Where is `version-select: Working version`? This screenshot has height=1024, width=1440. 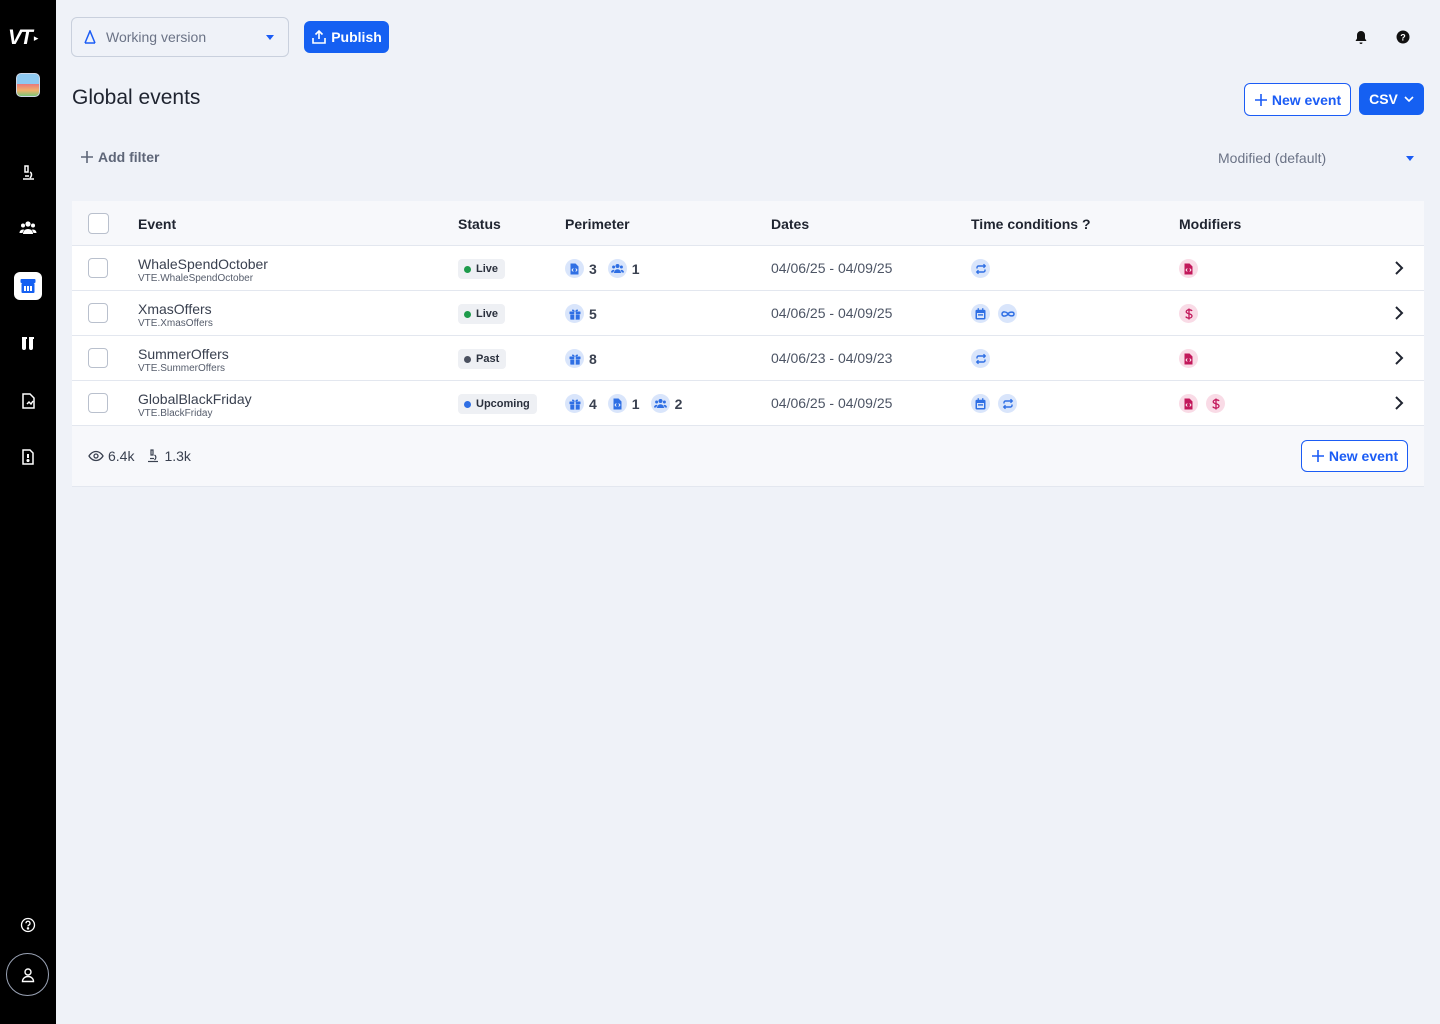 version-select: Working version is located at coordinates (180, 37).